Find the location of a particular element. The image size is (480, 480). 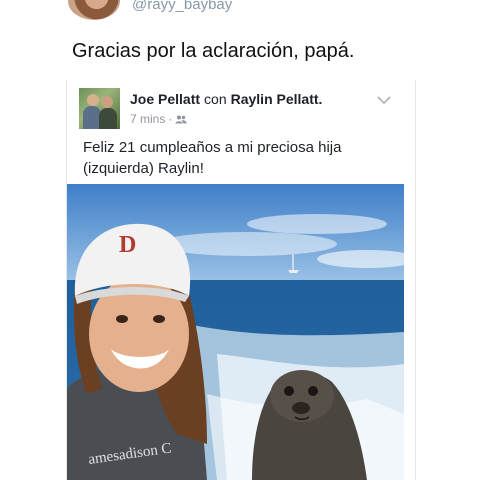

chevron-down-icon is located at coordinates (384, 98).